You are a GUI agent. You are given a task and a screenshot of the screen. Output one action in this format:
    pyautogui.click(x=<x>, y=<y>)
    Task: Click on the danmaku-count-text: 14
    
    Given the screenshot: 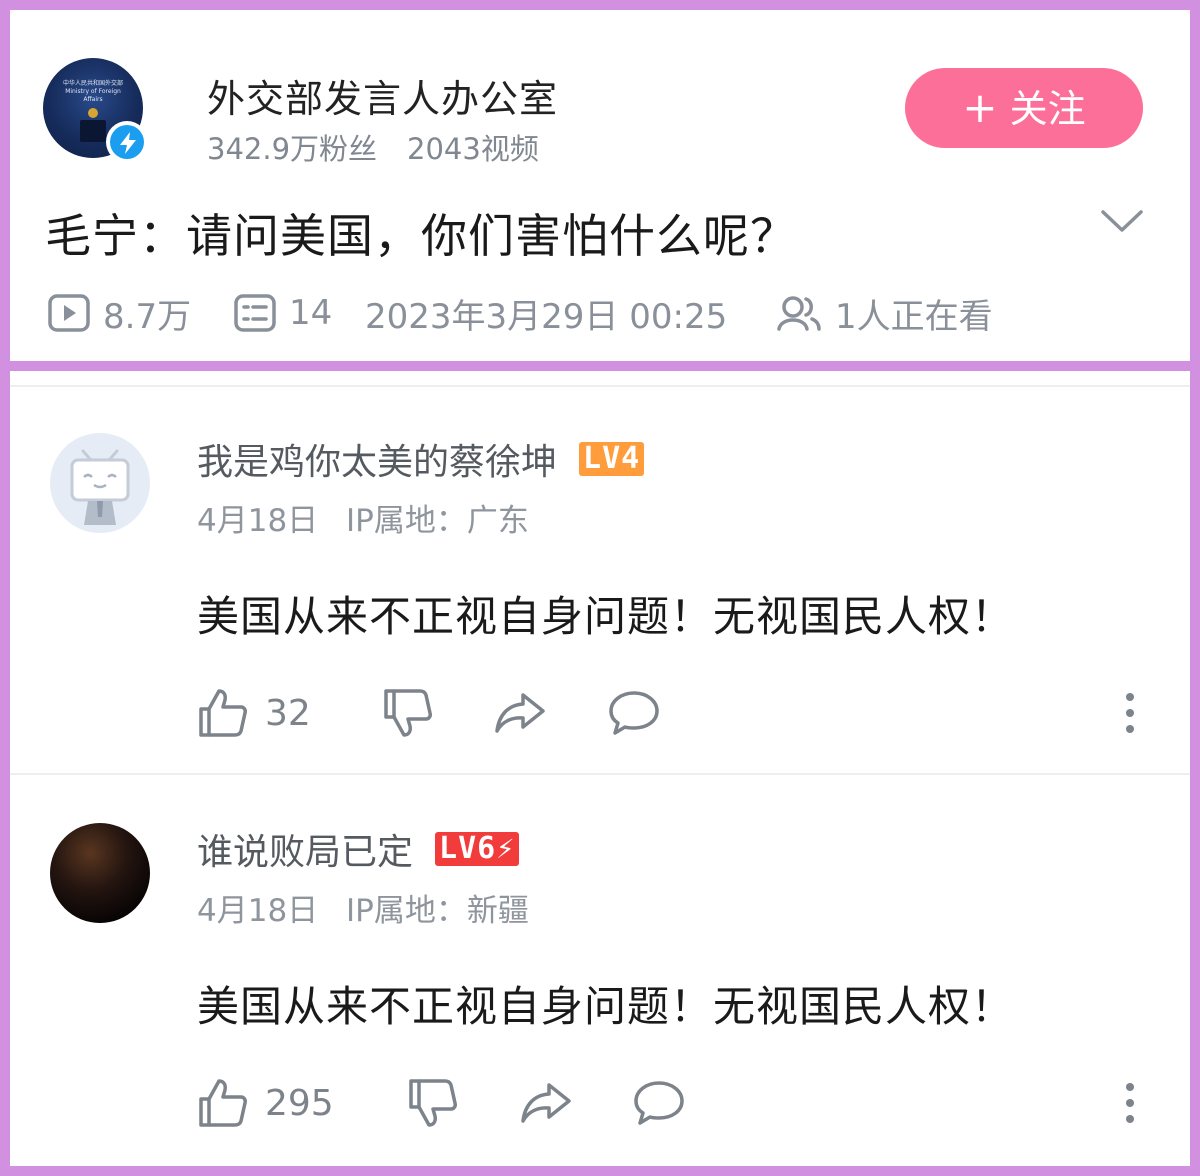 What is the action you would take?
    pyautogui.click(x=311, y=313)
    